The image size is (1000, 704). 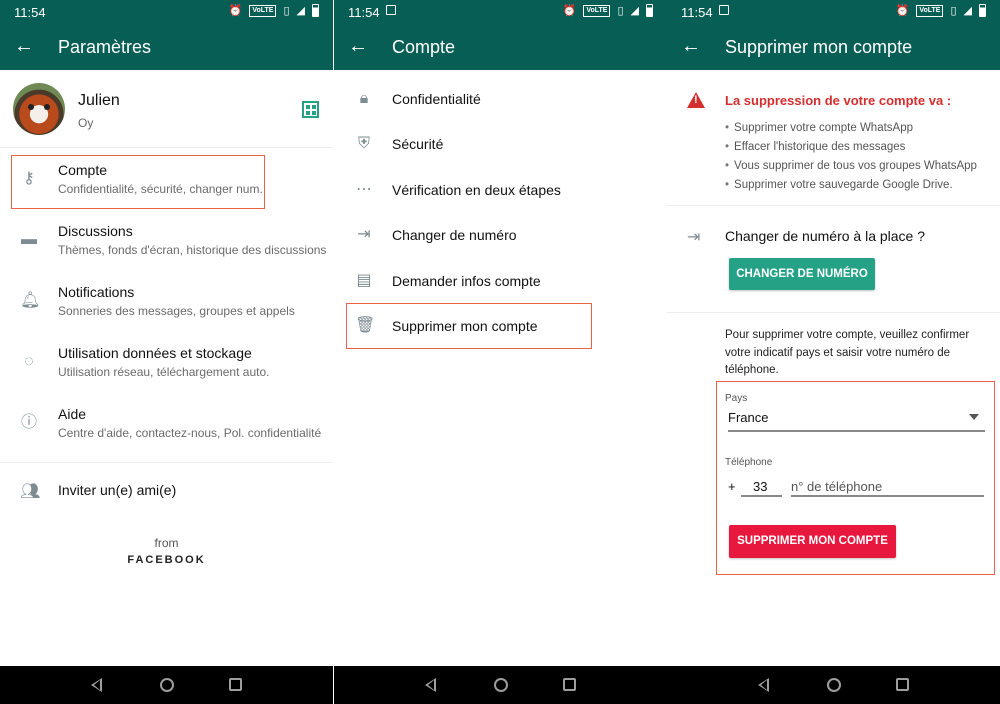 What do you see at coordinates (476, 190) in the screenshot?
I see `account-item-label: Vérification en deux étapes` at bounding box center [476, 190].